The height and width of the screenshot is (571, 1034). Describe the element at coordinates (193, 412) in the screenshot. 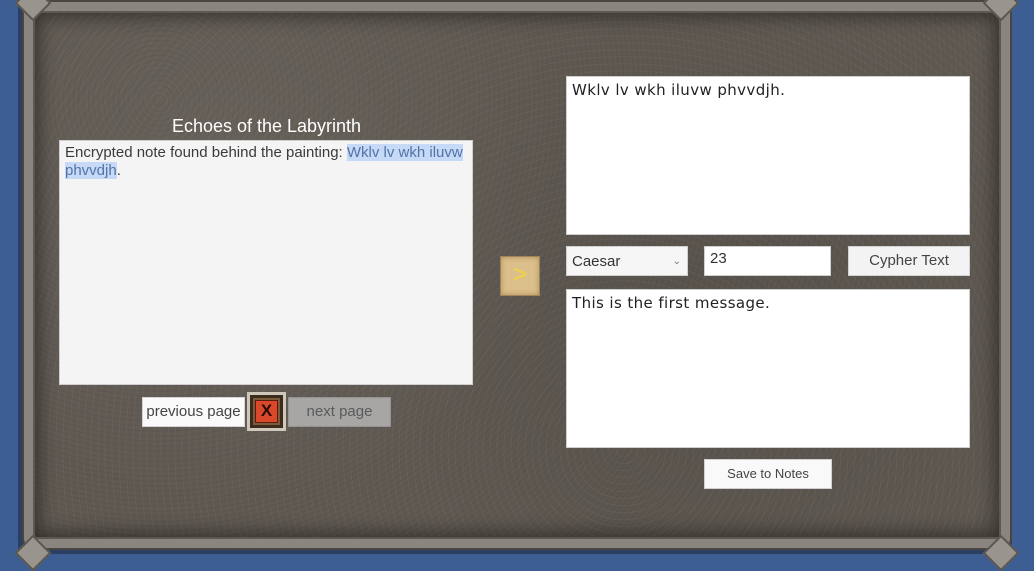

I see `previous-page-button: previous page` at that location.